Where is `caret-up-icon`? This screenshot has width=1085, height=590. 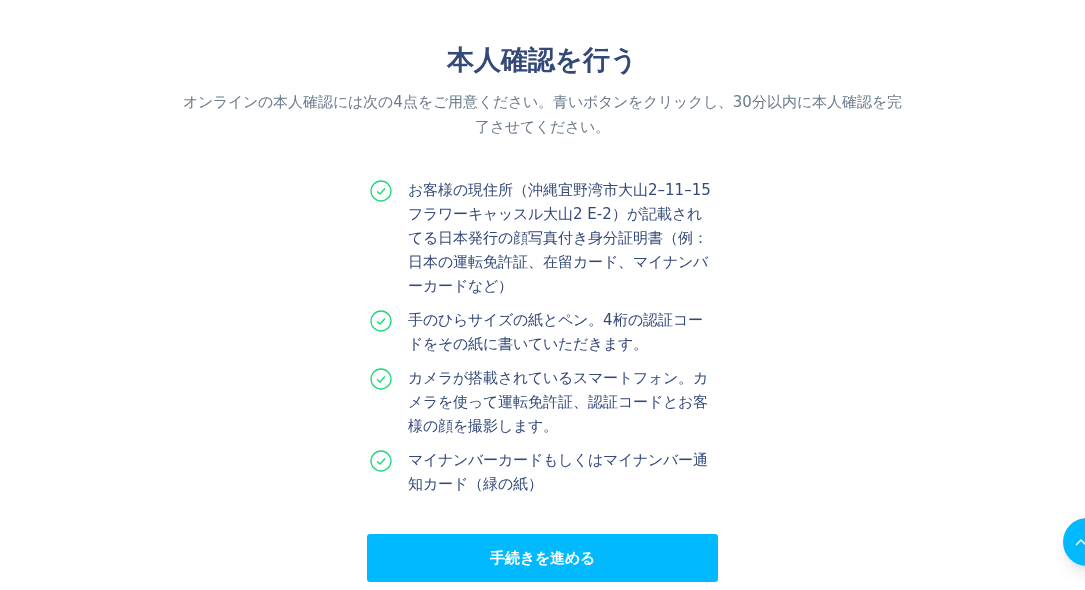
caret-up-icon is located at coordinates (1080, 542).